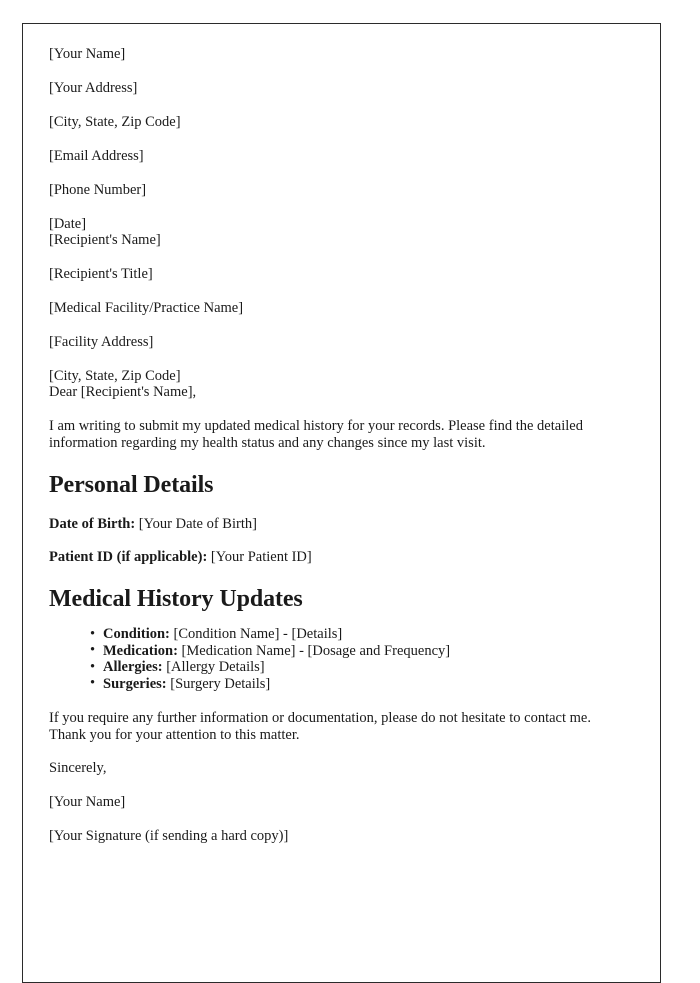 This screenshot has height=983, width=700. I want to click on field-value: [Your Patient ID], so click(259, 557).